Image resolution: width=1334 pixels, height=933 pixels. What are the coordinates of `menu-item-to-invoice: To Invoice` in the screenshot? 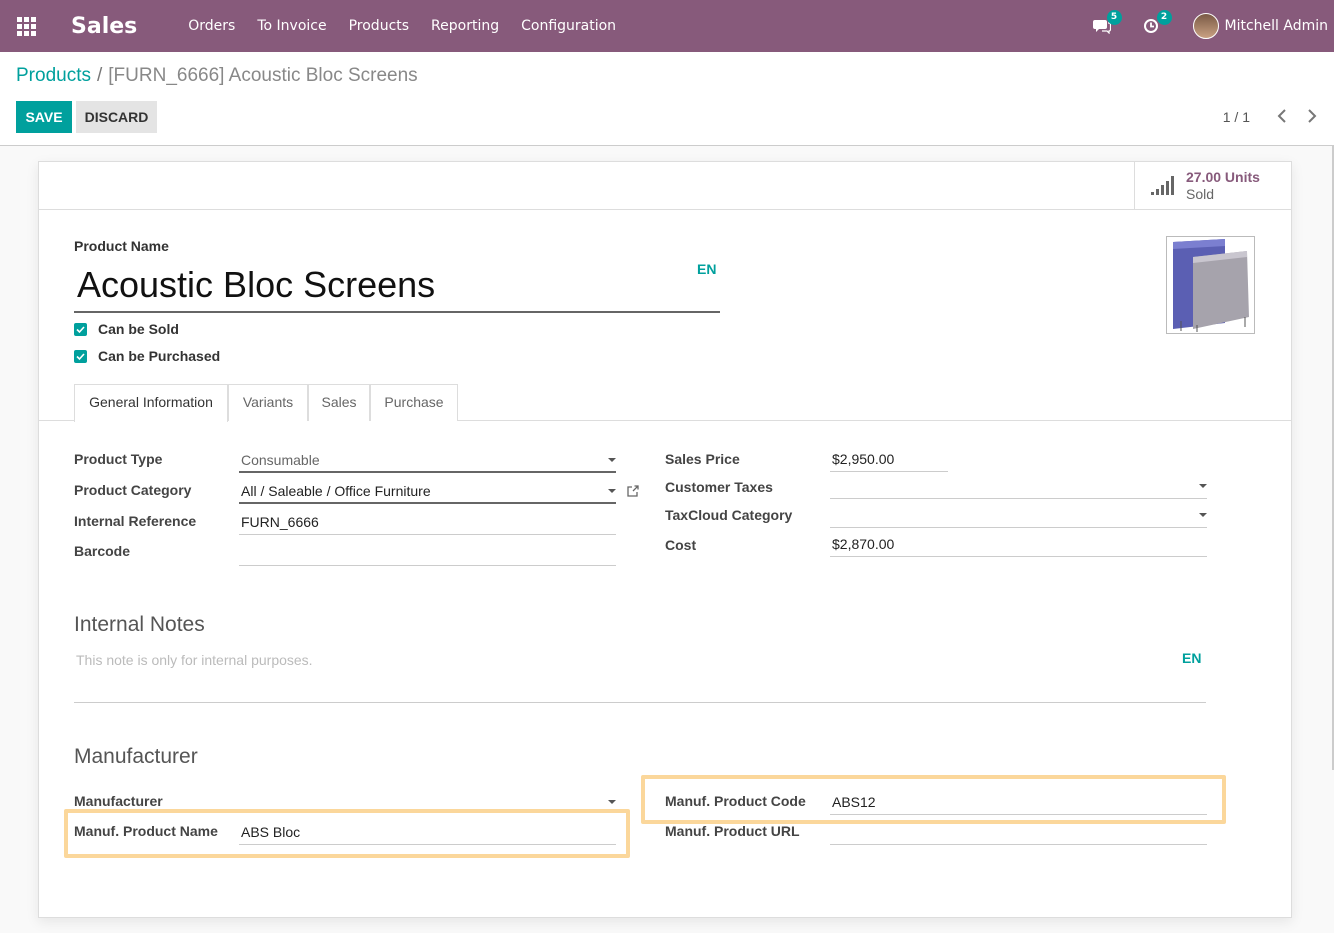 It's located at (291, 26).